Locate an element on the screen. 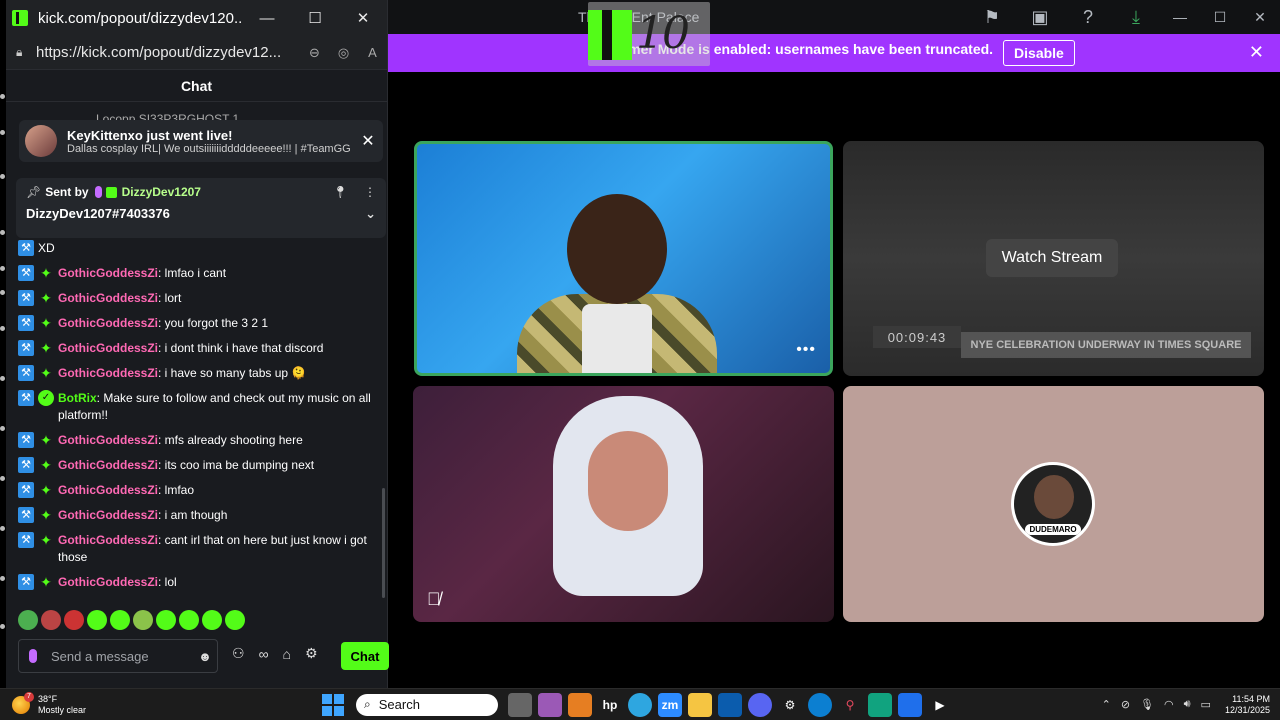 Image resolution: width=1280 pixels, height=720 pixels. volume-icon: 🔊︎ is located at coordinates (1187, 704).